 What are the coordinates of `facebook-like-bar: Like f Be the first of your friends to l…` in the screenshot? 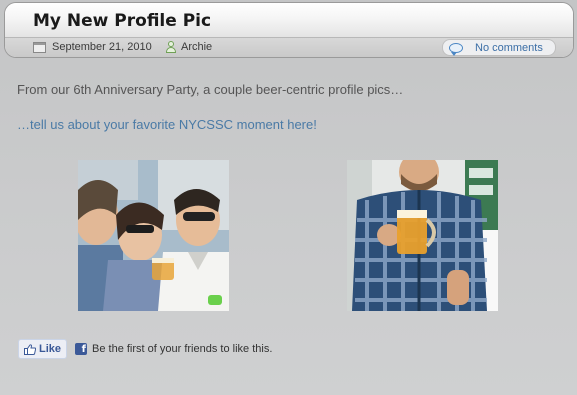 It's located at (145, 349).